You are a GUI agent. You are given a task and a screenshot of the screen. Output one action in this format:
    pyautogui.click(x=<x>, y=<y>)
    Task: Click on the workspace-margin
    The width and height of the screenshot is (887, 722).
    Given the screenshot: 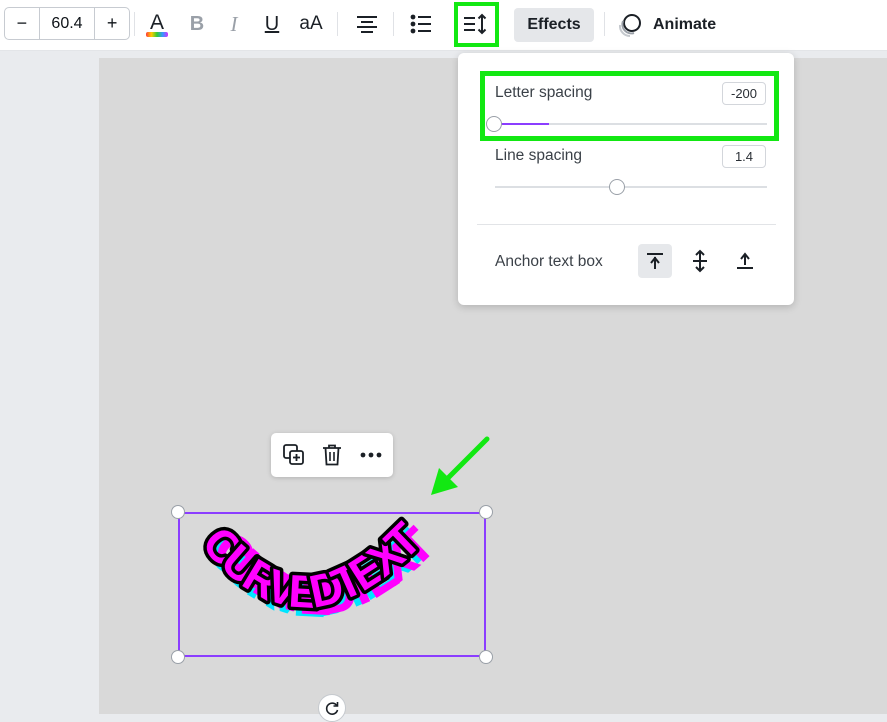 What is the action you would take?
    pyautogui.click(x=49, y=382)
    